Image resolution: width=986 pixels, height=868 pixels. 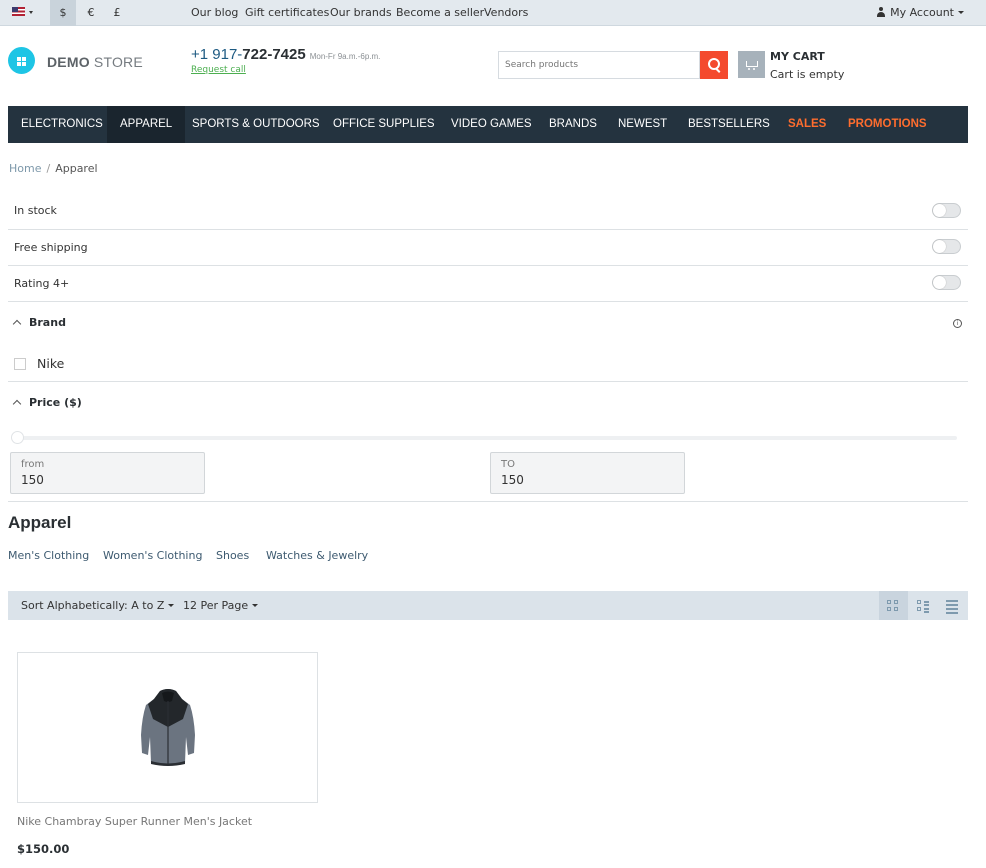 What do you see at coordinates (751, 64) in the screenshot?
I see `cart-icon` at bounding box center [751, 64].